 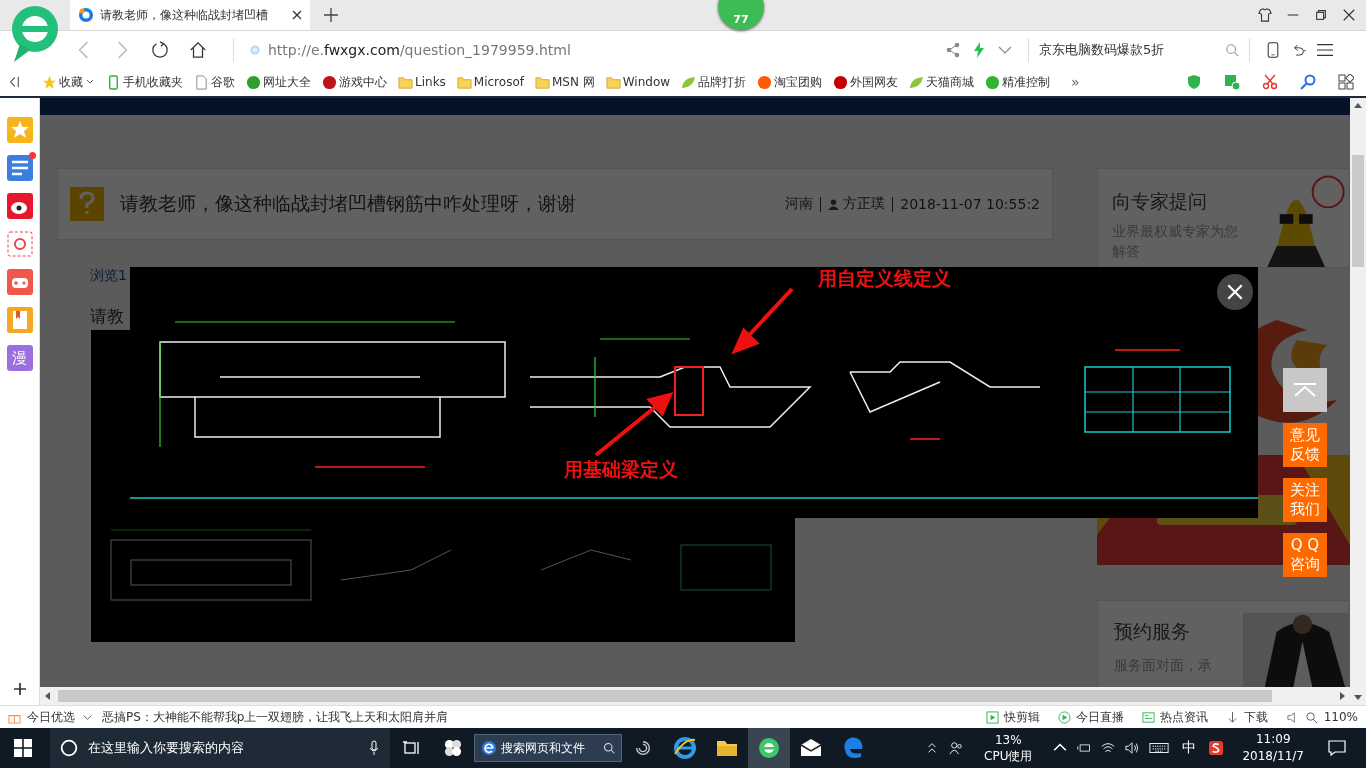 What do you see at coordinates (220, 748) in the screenshot?
I see `taskbar-search-field: 在这里输入你要搜索的内容` at bounding box center [220, 748].